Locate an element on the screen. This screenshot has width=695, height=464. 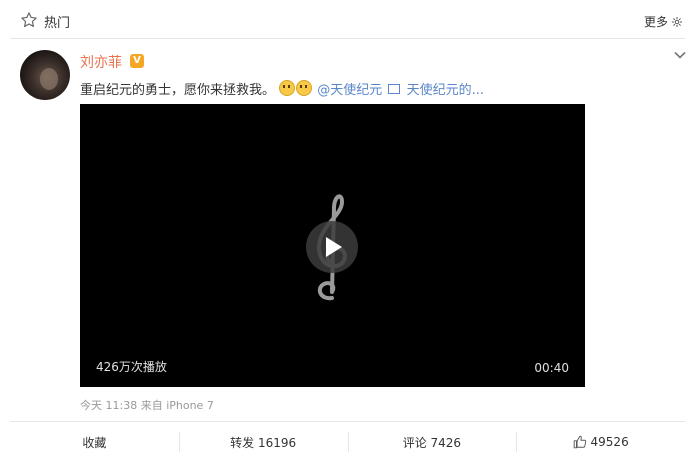
post-body: 重启纪元的勇士，愿你来拯救我。 is located at coordinates (178, 90).